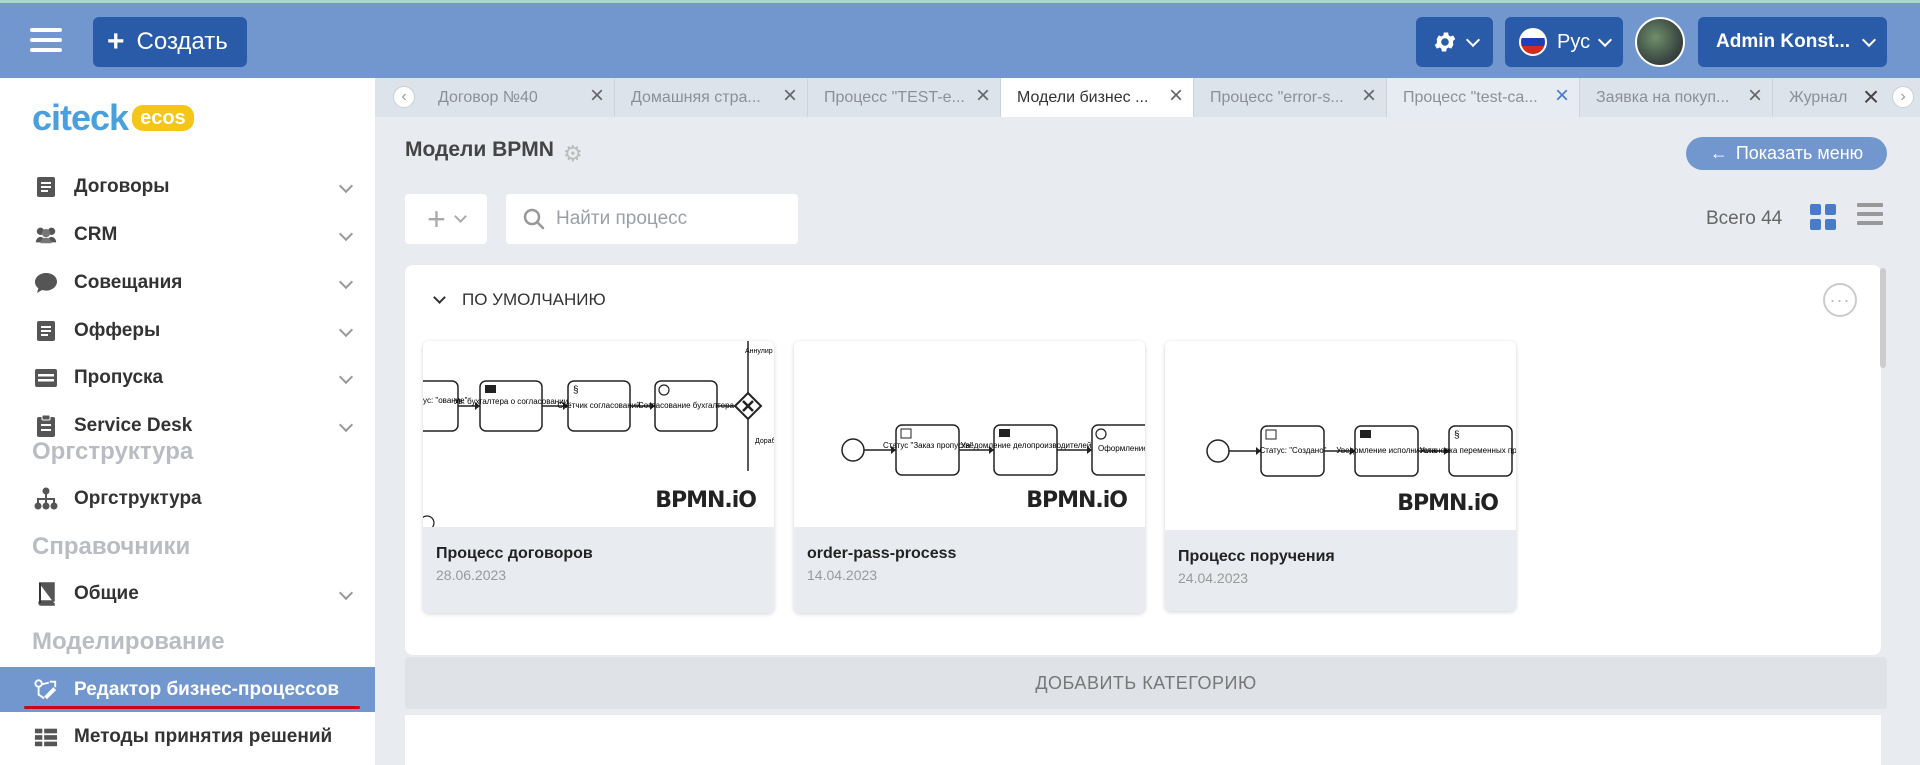 The height and width of the screenshot is (765, 1920). I want to click on sidebar-item-label: Методы принятия решений, so click(203, 736).